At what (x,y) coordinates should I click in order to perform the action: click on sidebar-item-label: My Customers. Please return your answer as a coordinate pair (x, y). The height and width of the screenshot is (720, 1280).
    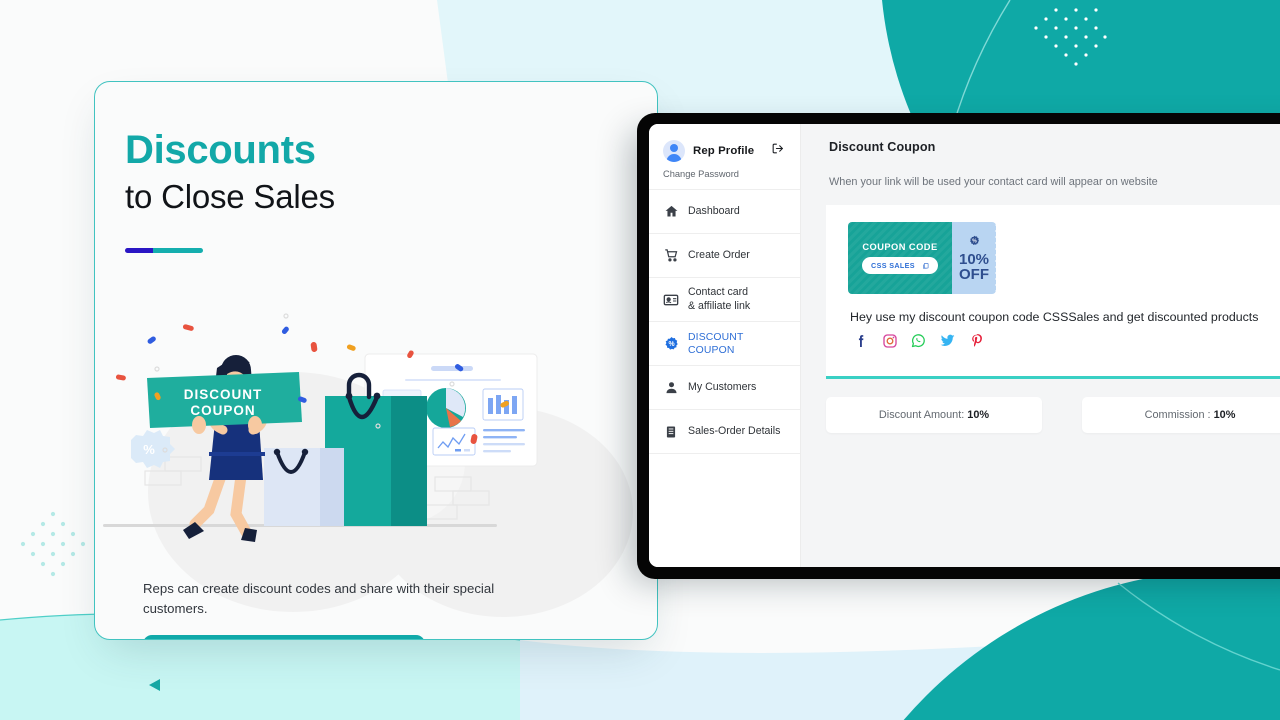
    Looking at the image, I should click on (722, 386).